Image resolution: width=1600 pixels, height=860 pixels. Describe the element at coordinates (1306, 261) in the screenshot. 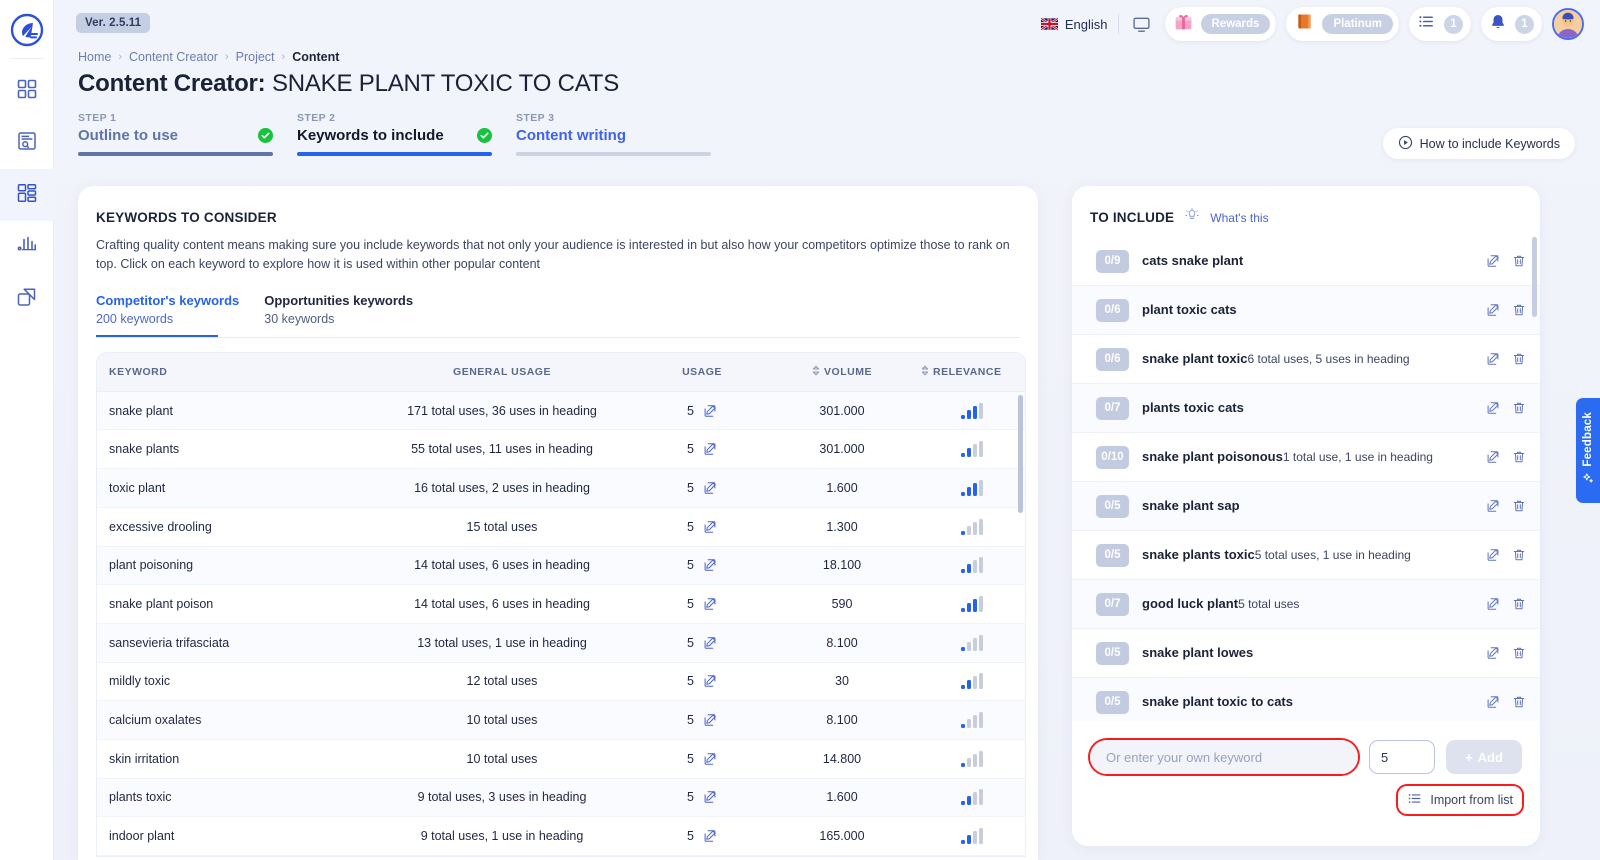

I see `list-item: 0/9 cats snake plant` at that location.